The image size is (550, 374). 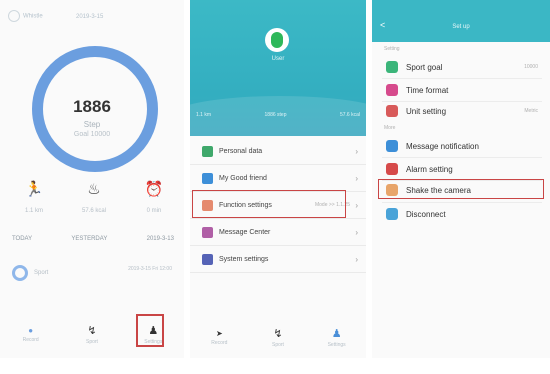 I want to click on home-nav-icon: ●, so click(x=31, y=330).